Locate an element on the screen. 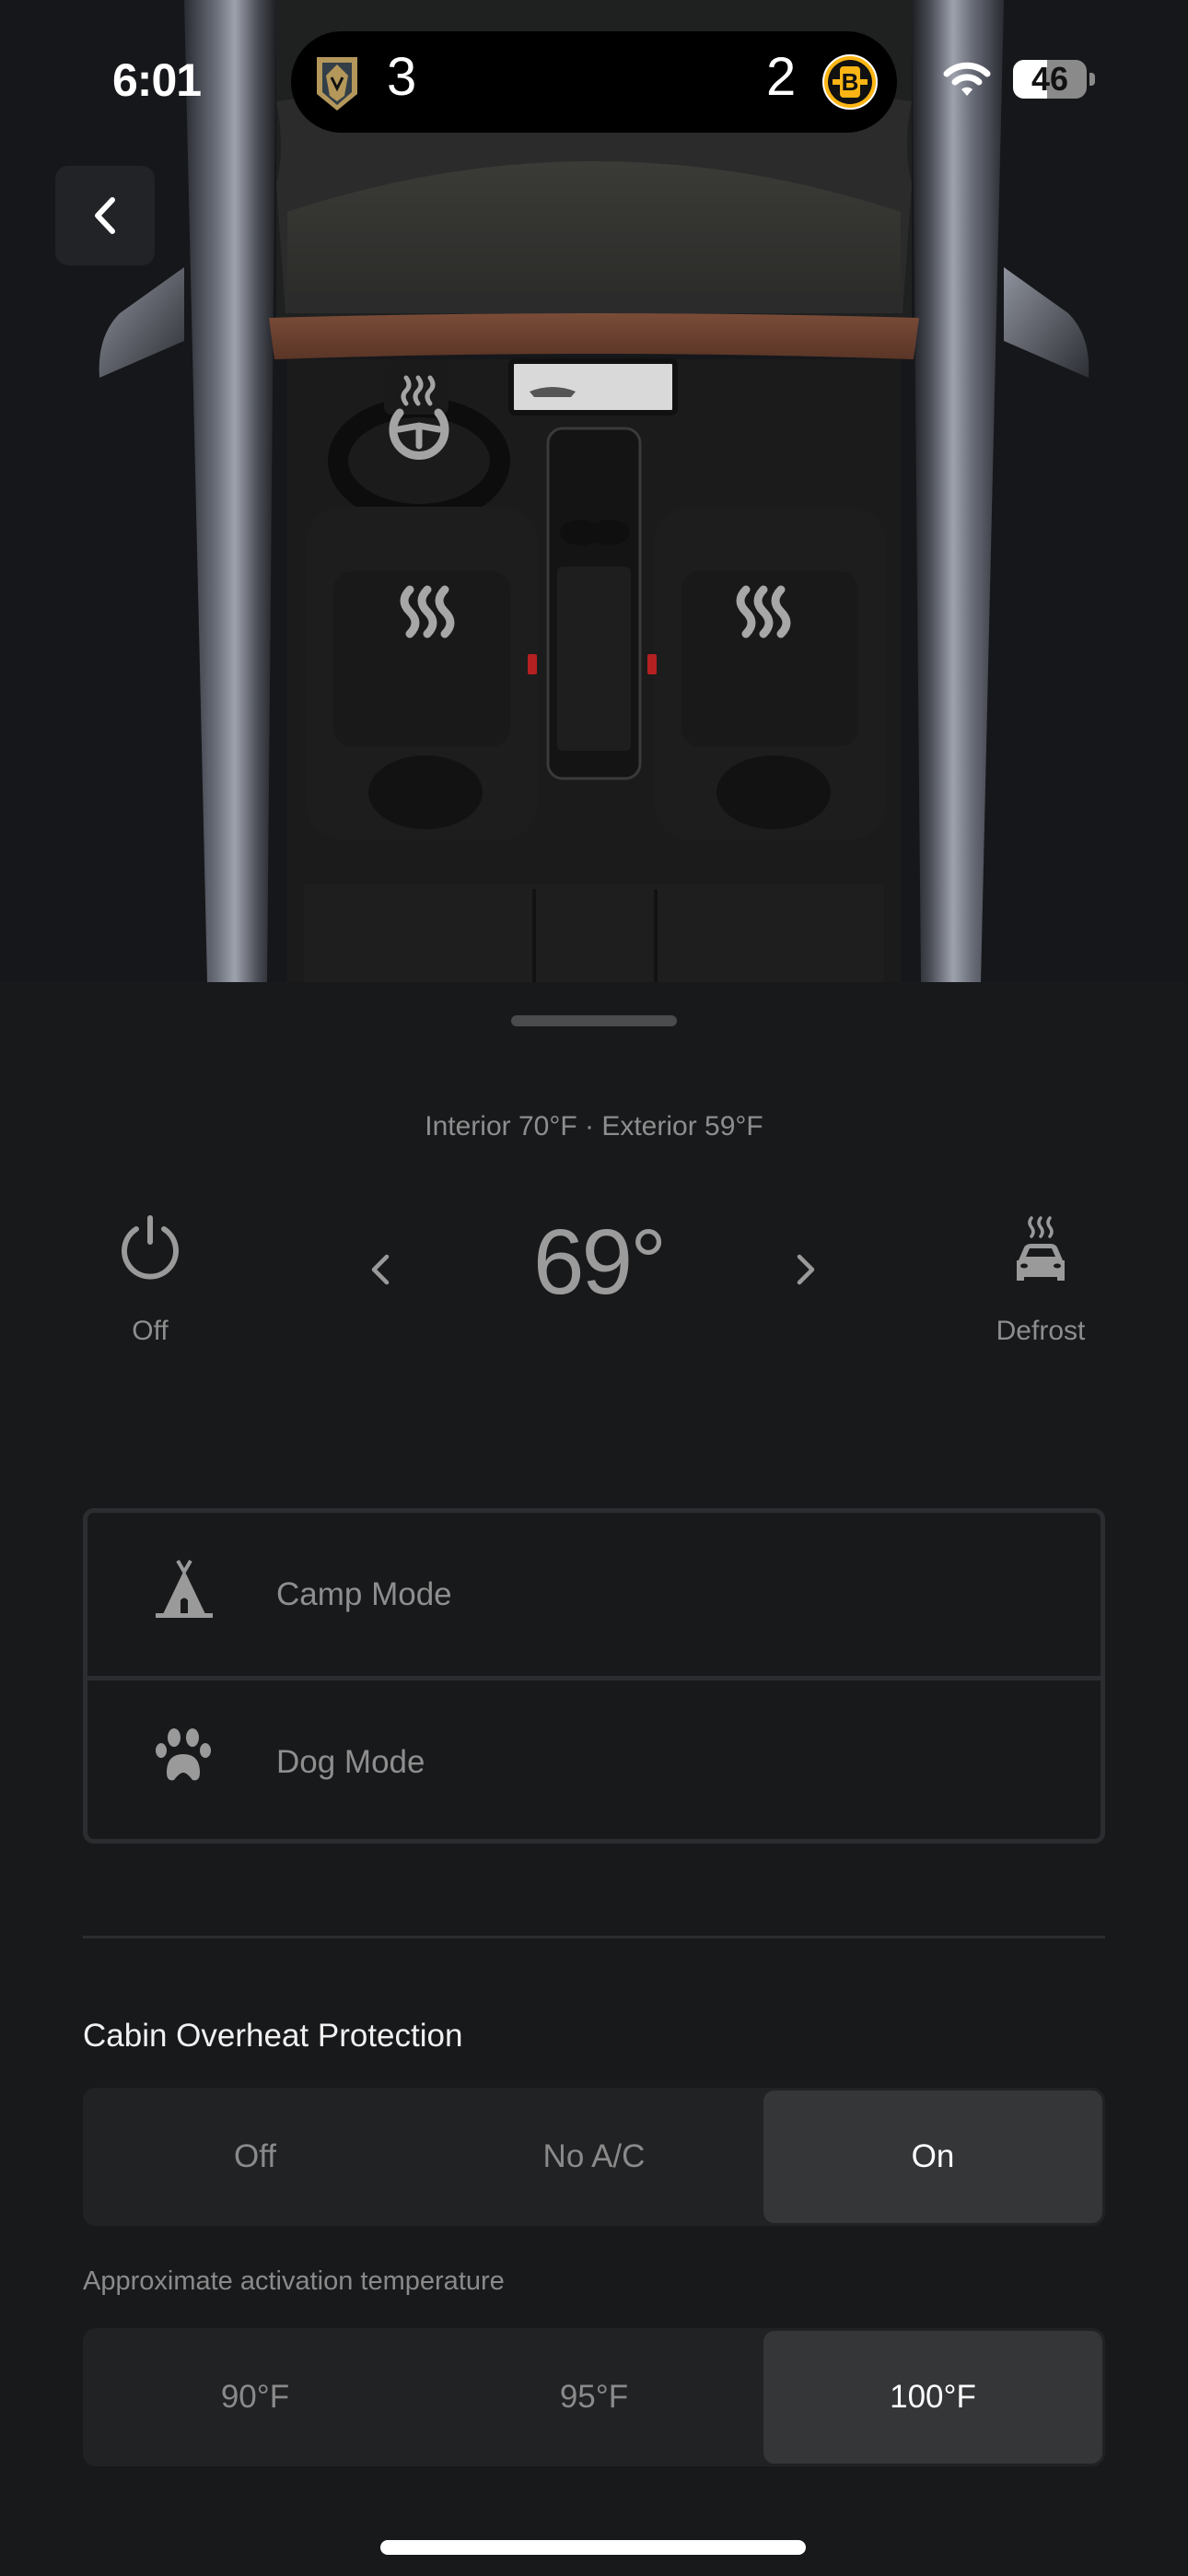 The image size is (1188, 2576). activation-temp-label: Approximate activation temperature is located at coordinates (294, 2281).